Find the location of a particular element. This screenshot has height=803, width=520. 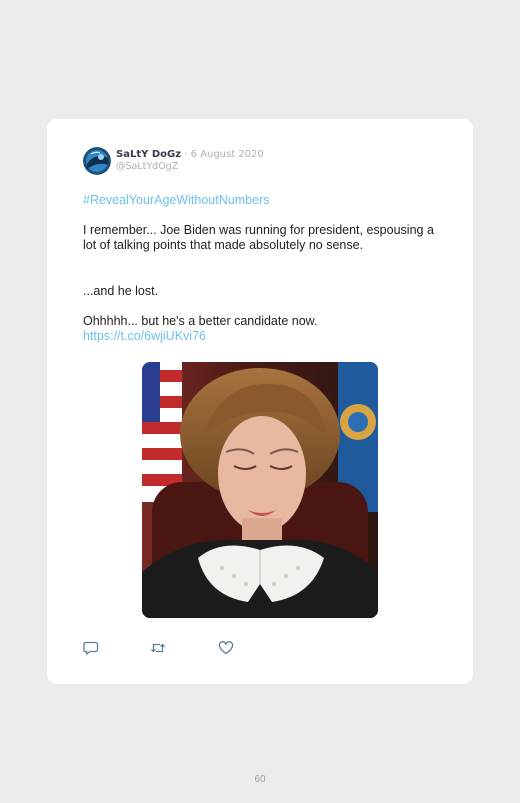

user-avatar is located at coordinates (97, 161).